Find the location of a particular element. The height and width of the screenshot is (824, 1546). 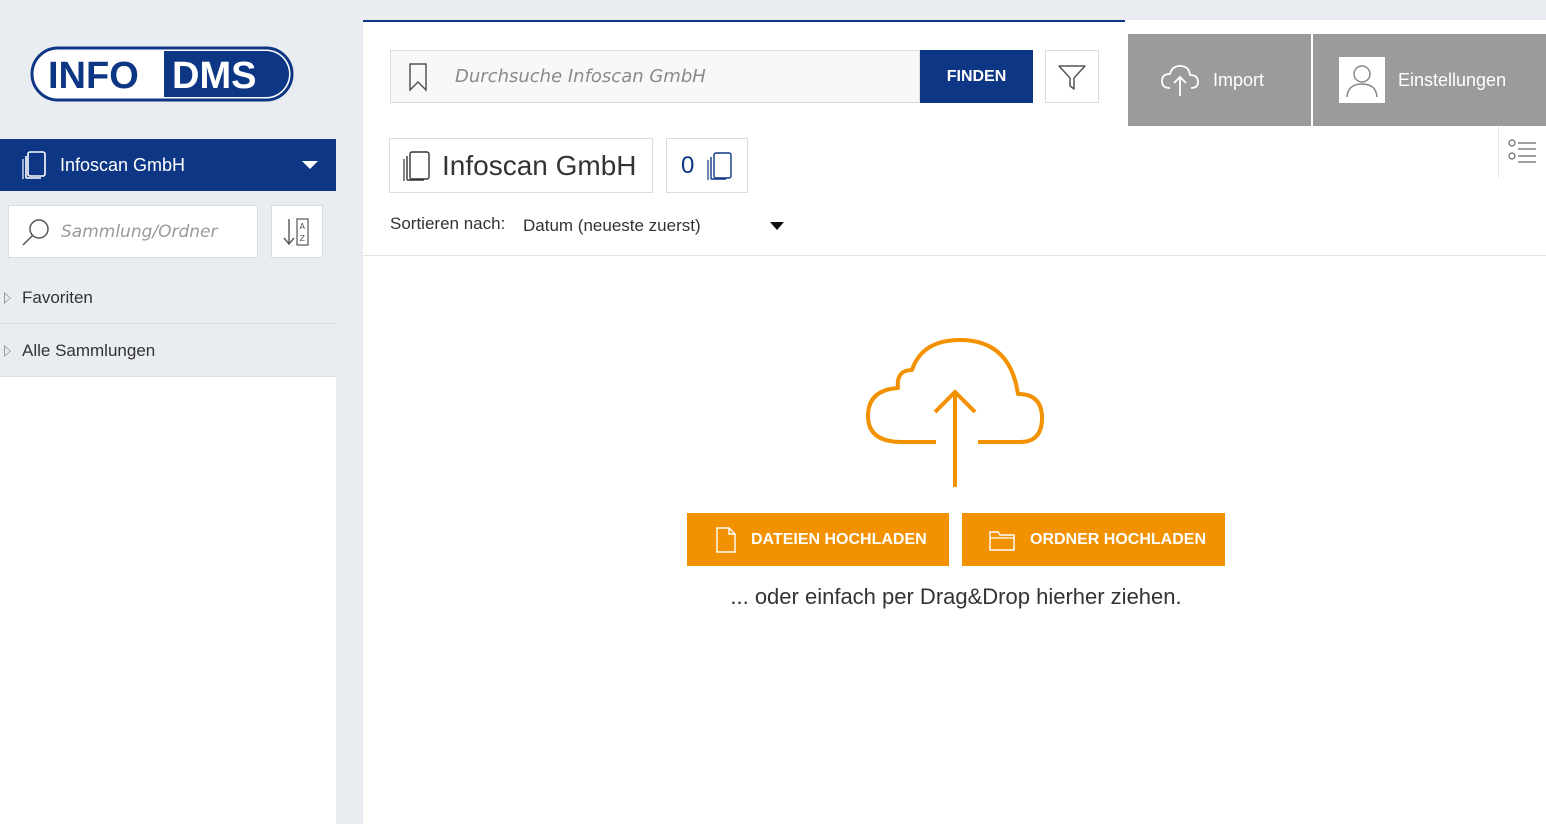

filter-button is located at coordinates (1072, 76).